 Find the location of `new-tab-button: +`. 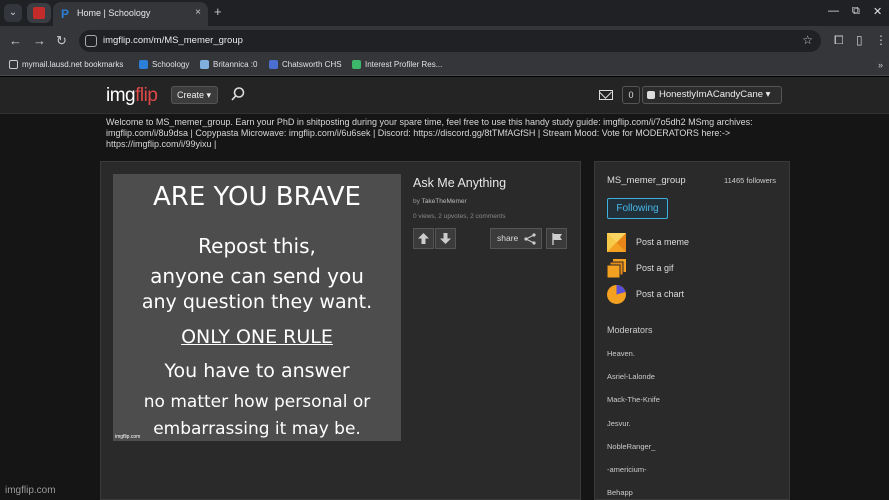

new-tab-button: + is located at coordinates (218, 11).